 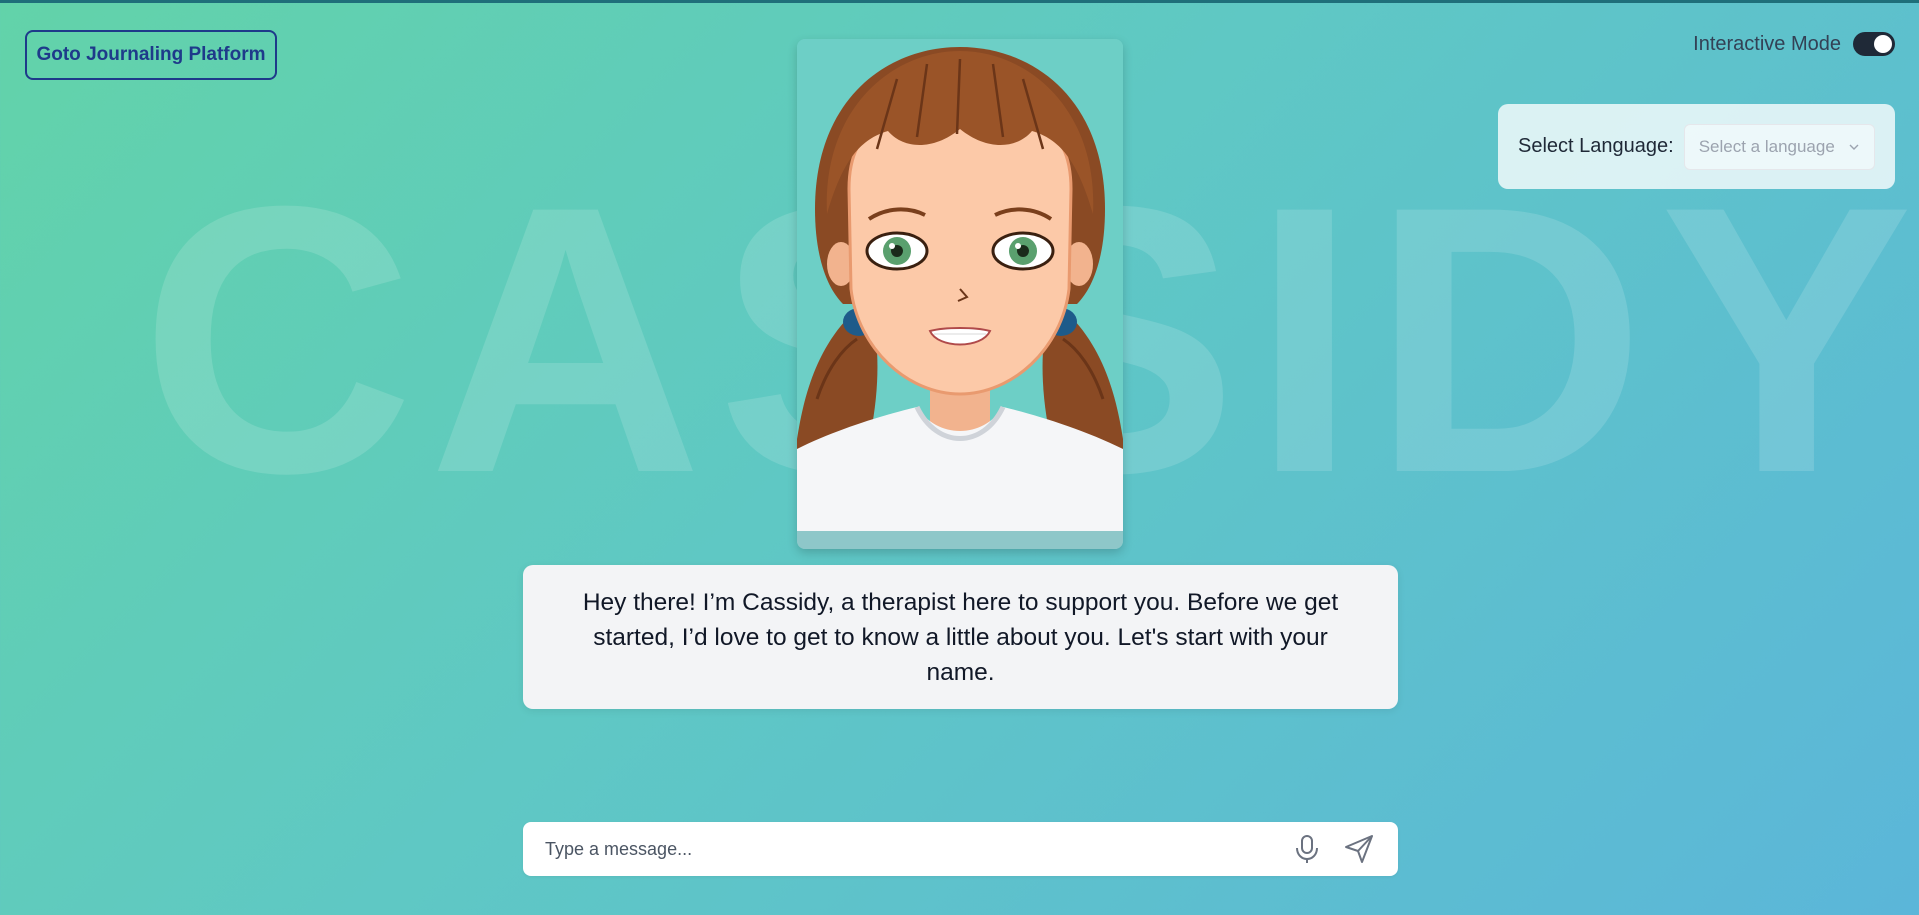 I want to click on interactive-mode-label: Interactive Mode, so click(x=1767, y=43).